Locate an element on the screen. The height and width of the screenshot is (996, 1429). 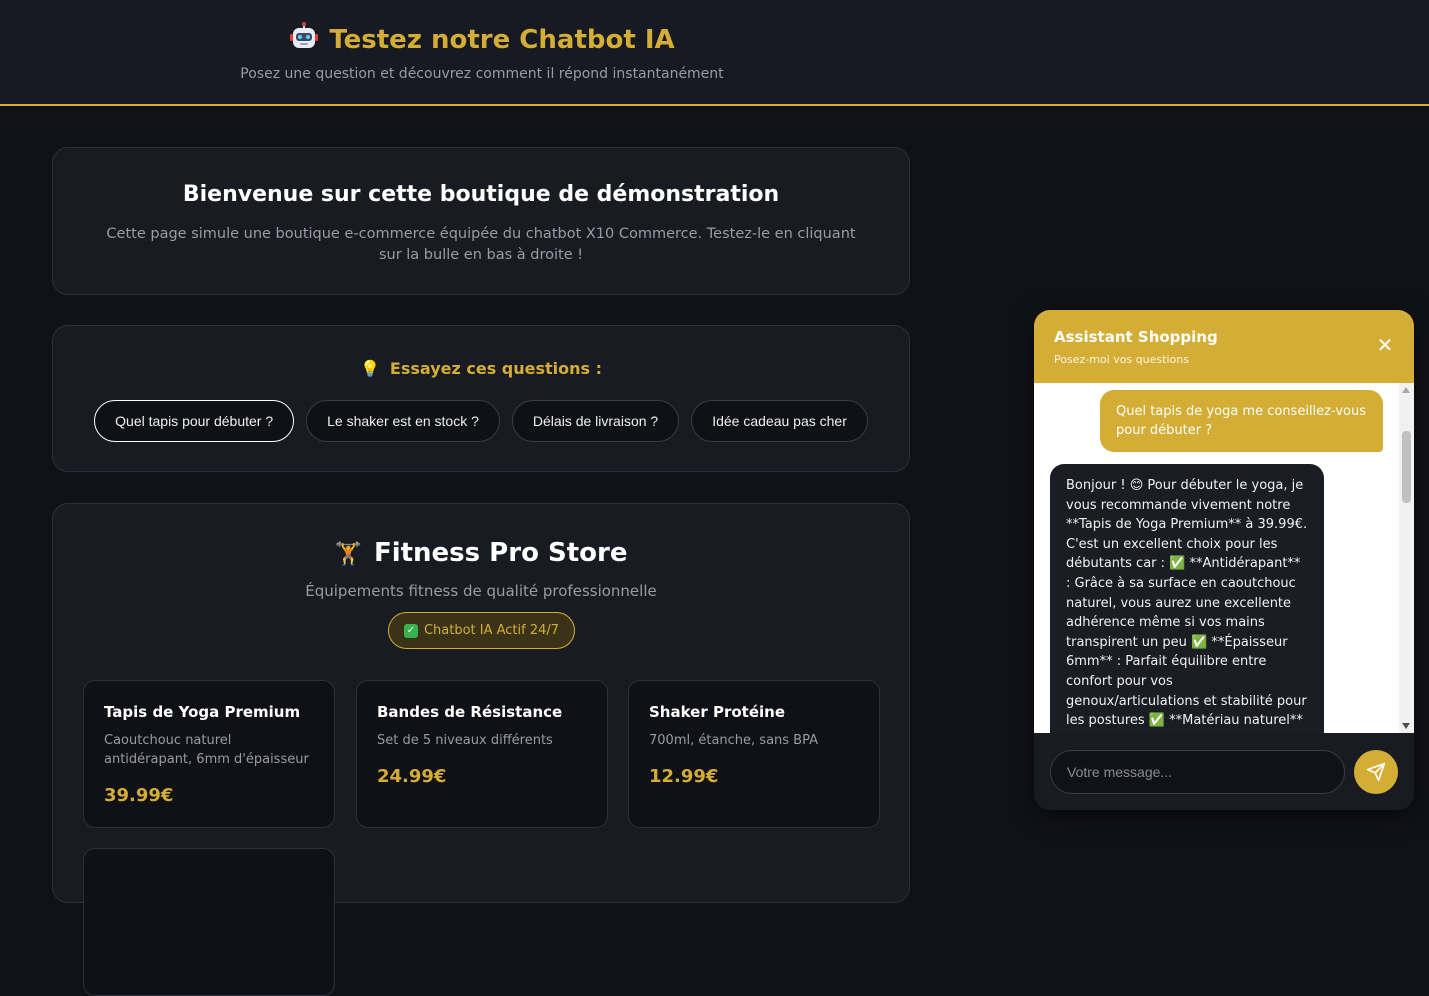
question-button-tapis: Quel tapis pour débuter ? is located at coordinates (194, 421).